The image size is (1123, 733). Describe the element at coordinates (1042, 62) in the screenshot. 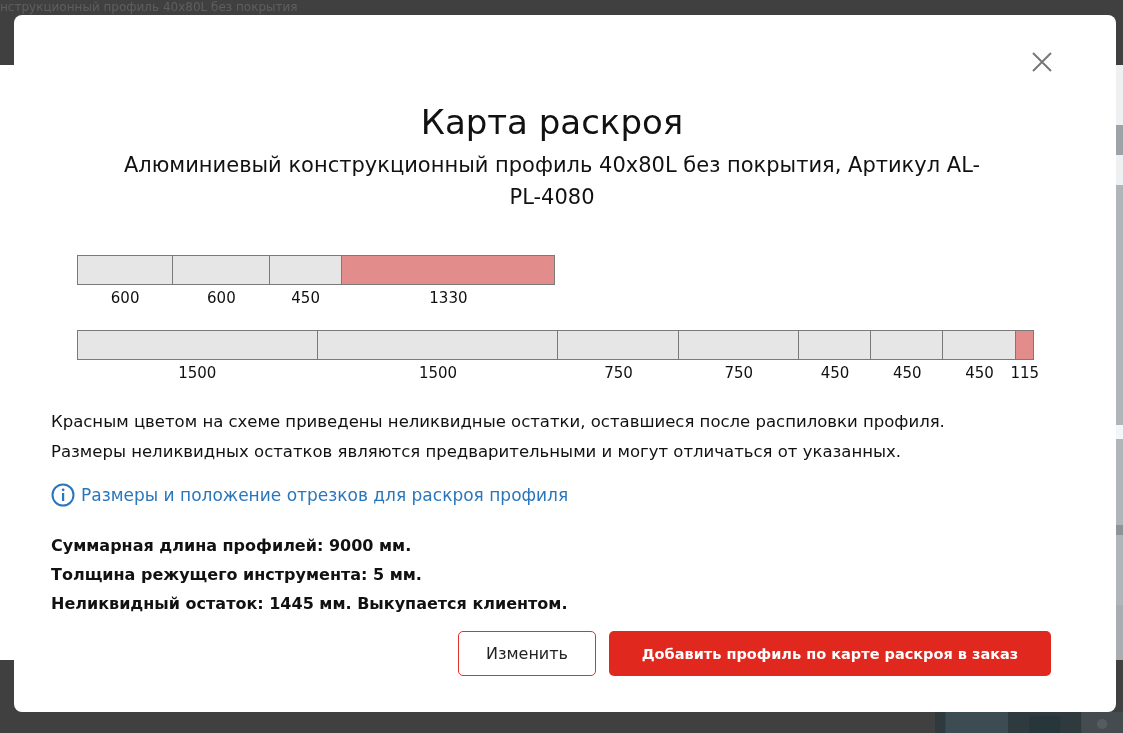

I see `close-icon` at that location.